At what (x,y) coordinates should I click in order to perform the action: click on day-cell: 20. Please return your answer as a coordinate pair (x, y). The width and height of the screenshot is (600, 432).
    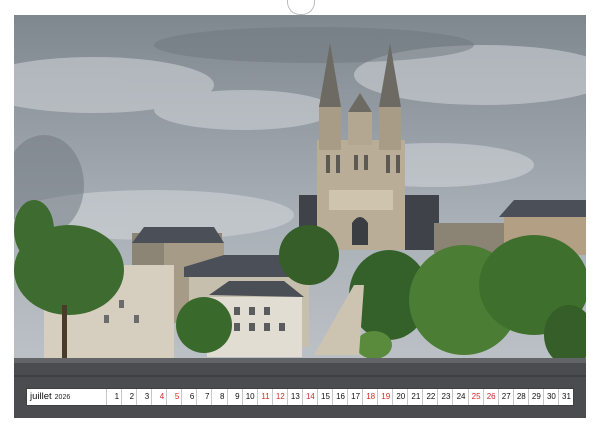
    Looking at the image, I should click on (399, 397).